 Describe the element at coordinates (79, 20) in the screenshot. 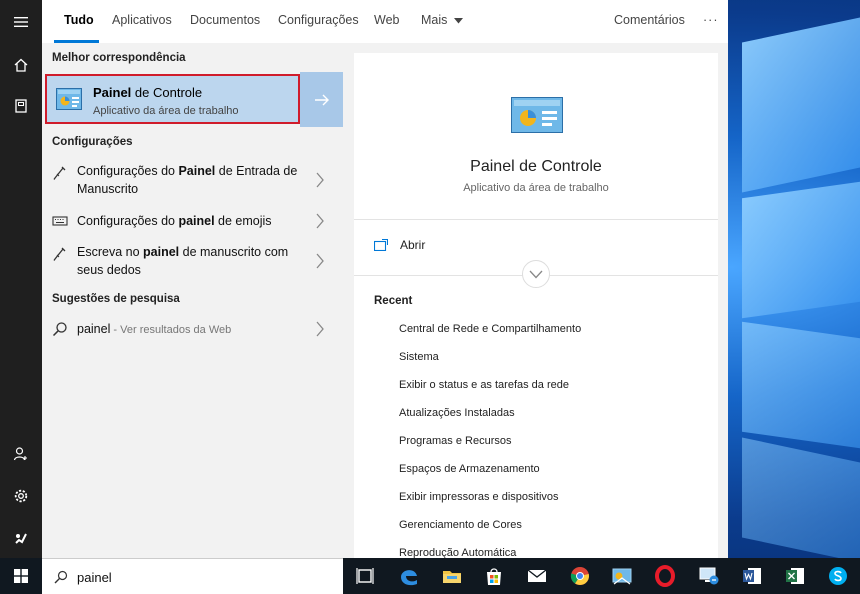

I see `tab-all: Tudo` at that location.